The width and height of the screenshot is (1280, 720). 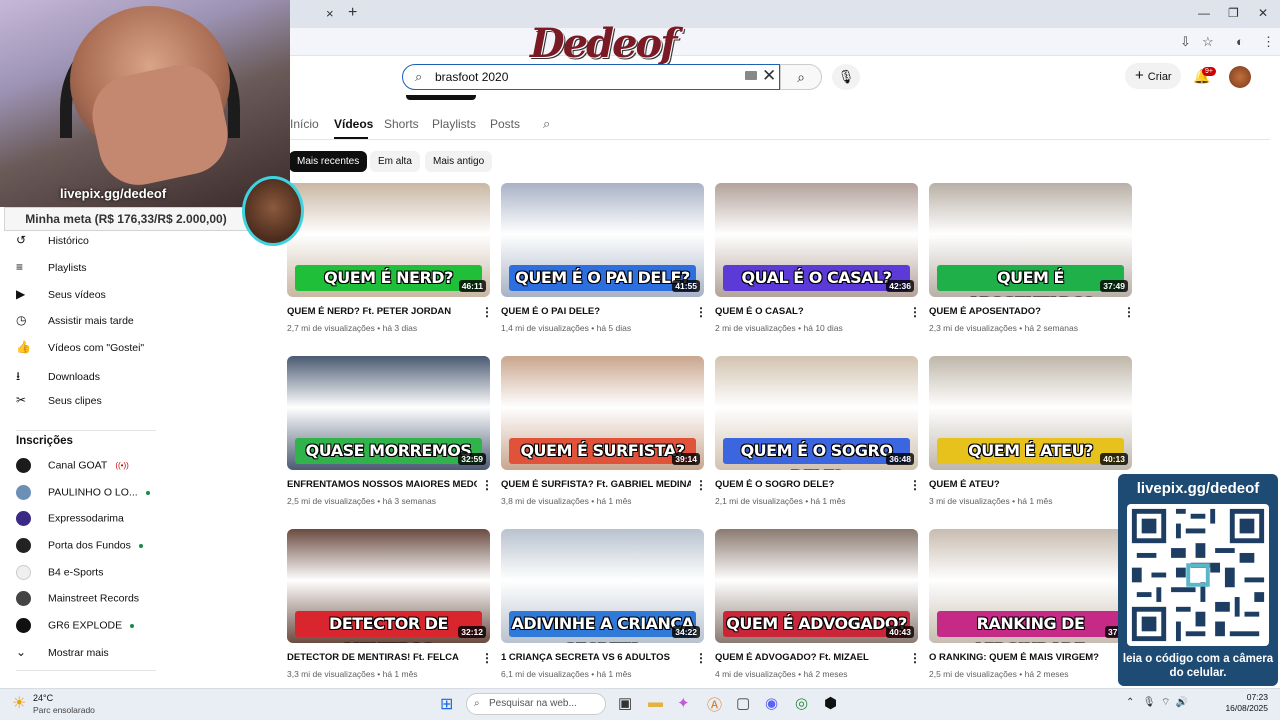 What do you see at coordinates (602, 413) in the screenshot?
I see `video-thumbnail: QUEM É SURFISTA? 39:14` at bounding box center [602, 413].